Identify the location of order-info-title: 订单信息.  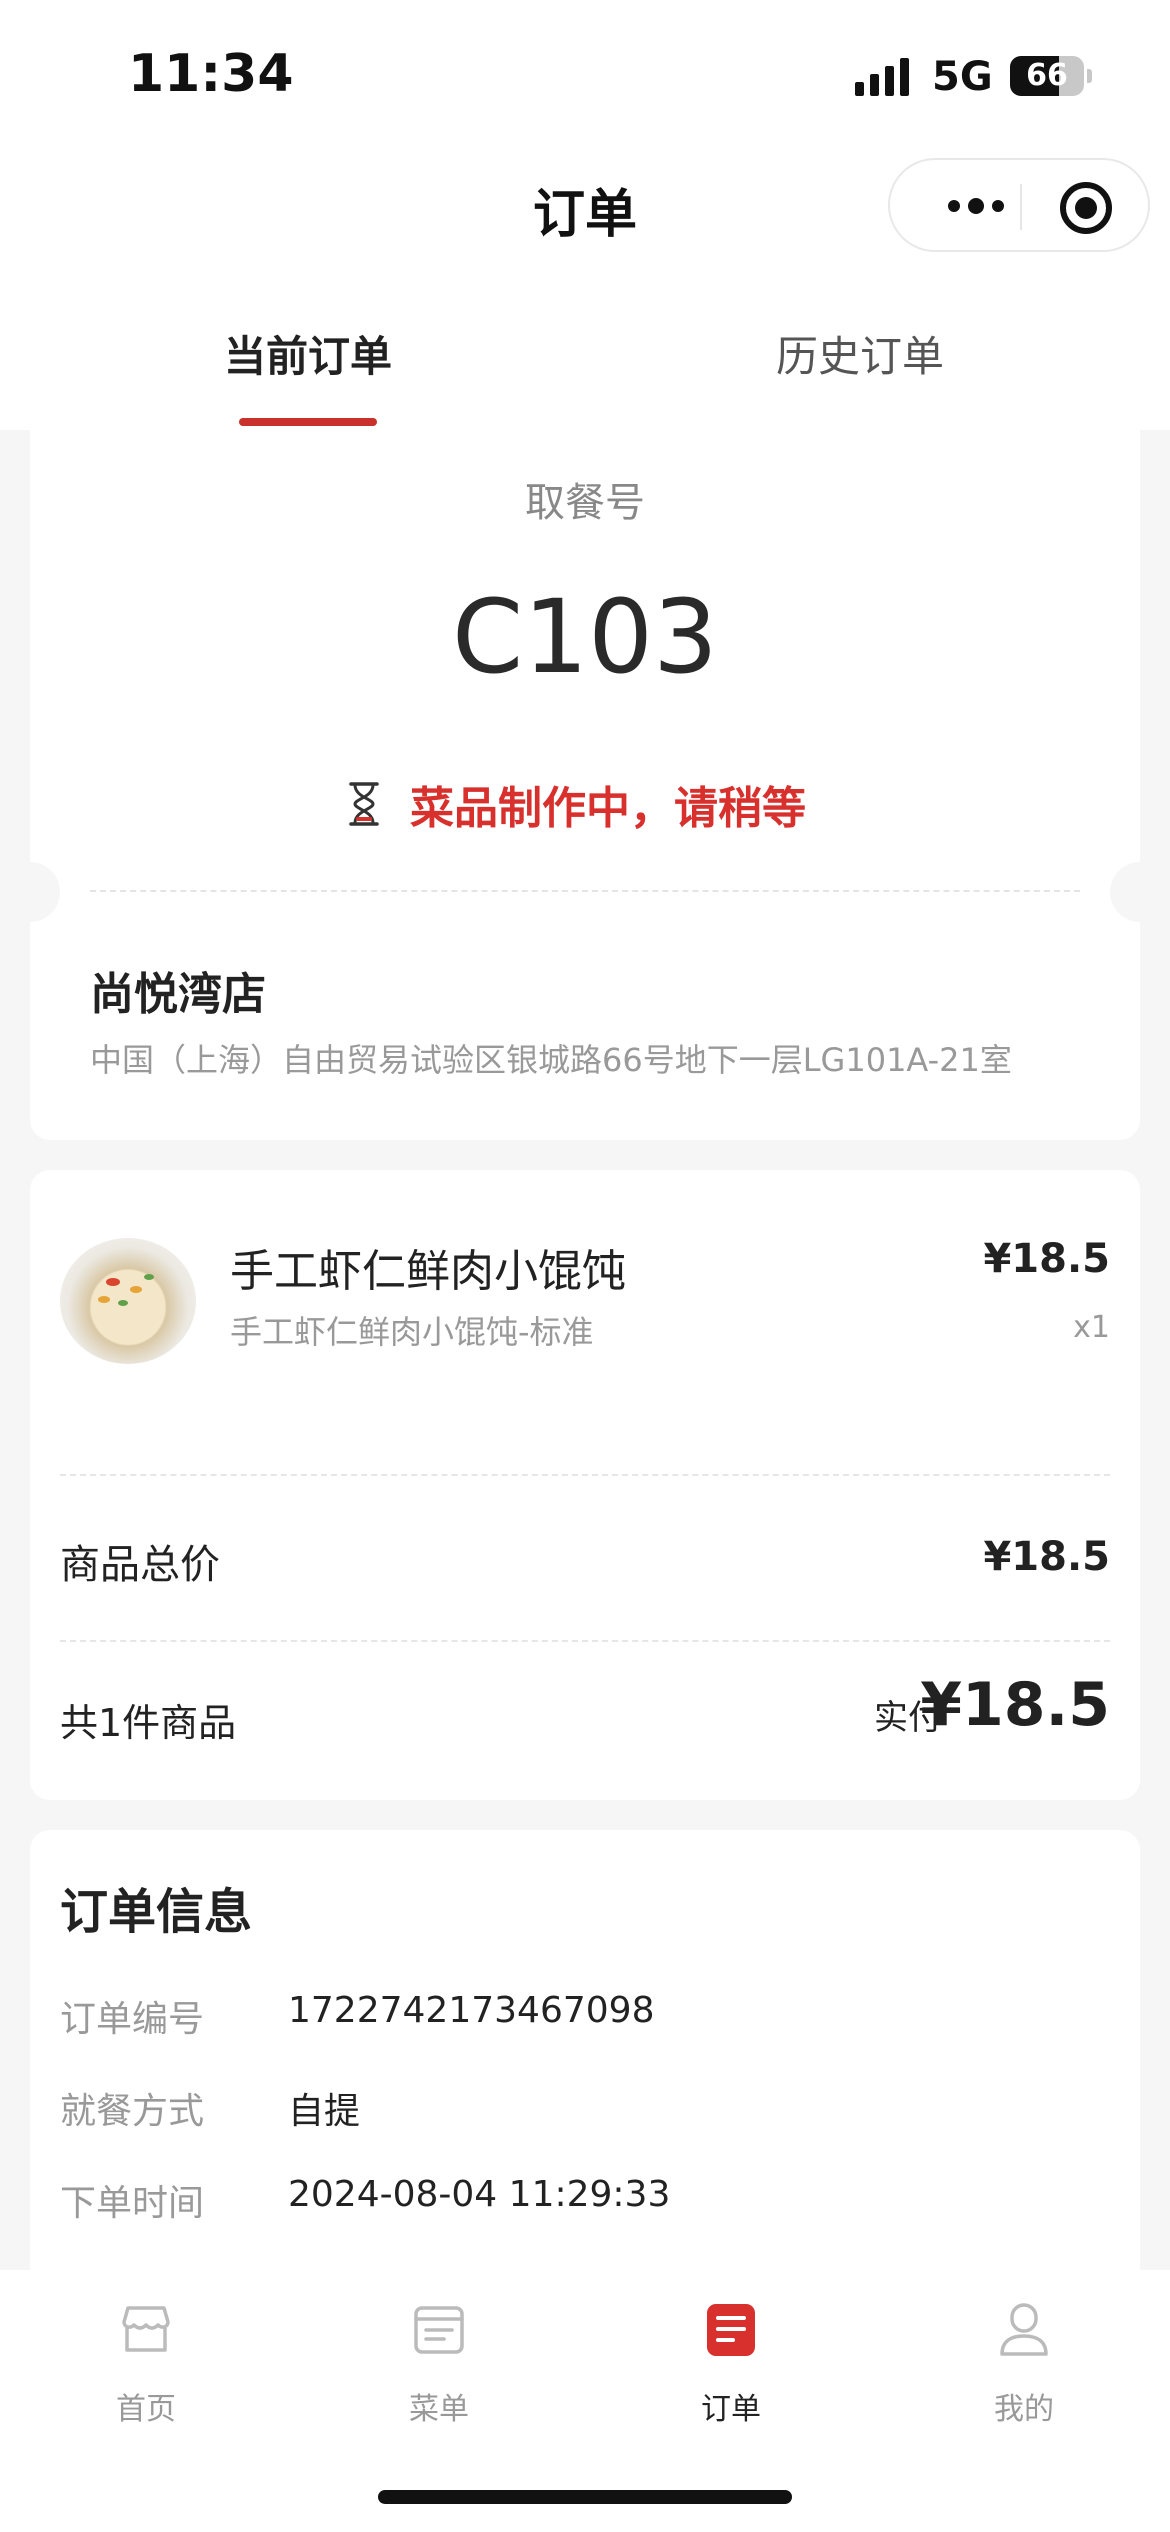
(156, 1912).